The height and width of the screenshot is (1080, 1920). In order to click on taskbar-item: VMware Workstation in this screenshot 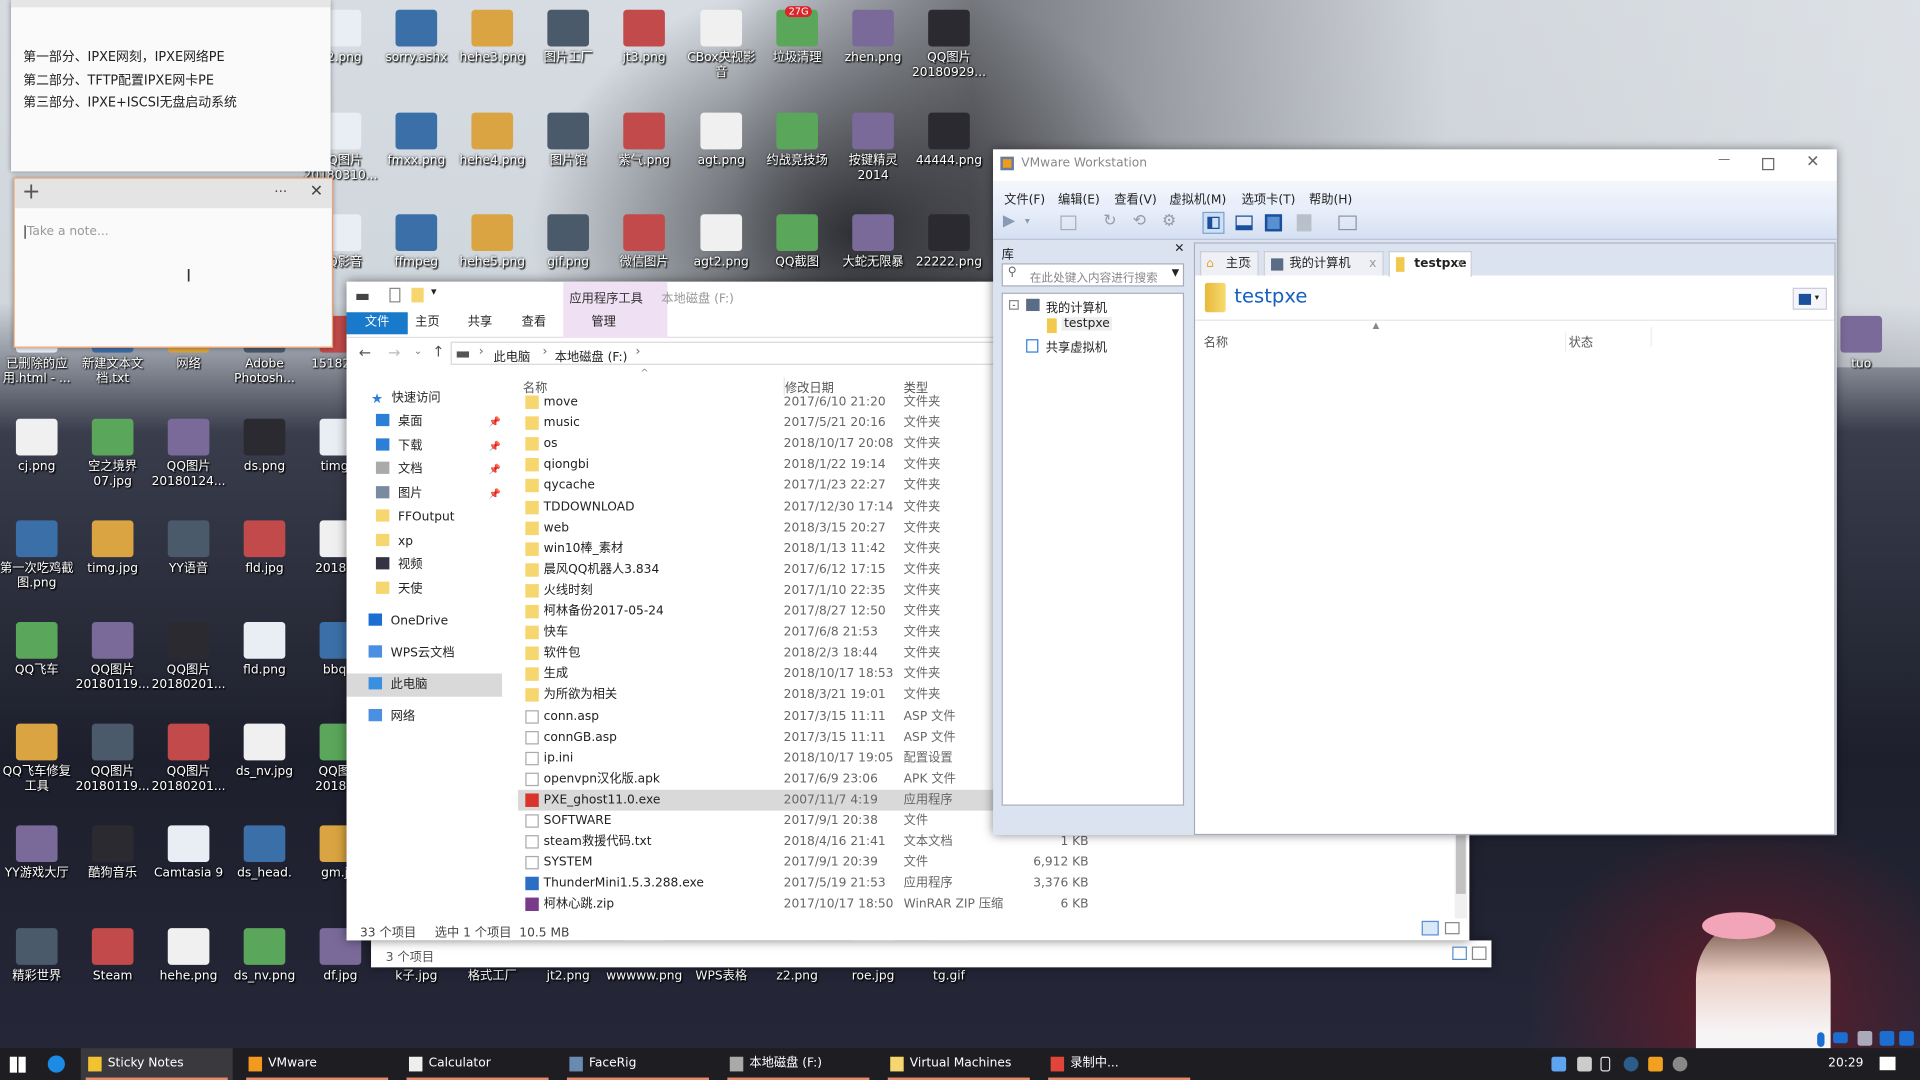, I will do `click(317, 1064)`.